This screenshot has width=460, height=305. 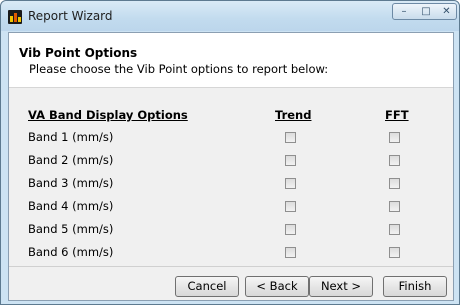 I want to click on column-header-fft: FFT, so click(x=397, y=115).